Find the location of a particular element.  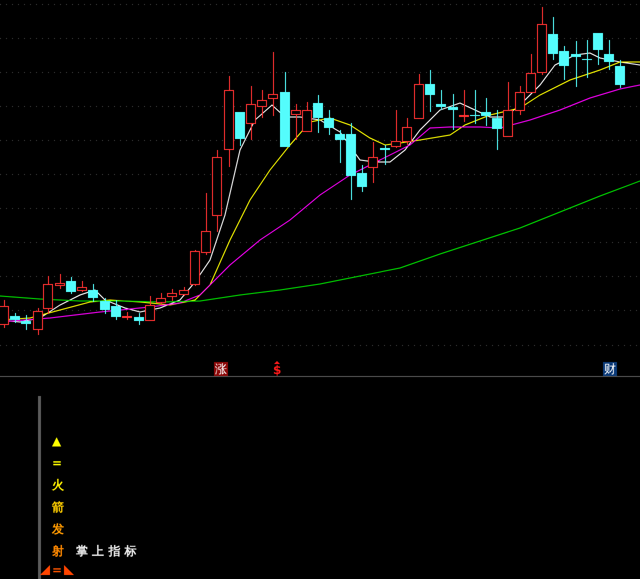

indicator-glyph: 火 is located at coordinates (58, 485).